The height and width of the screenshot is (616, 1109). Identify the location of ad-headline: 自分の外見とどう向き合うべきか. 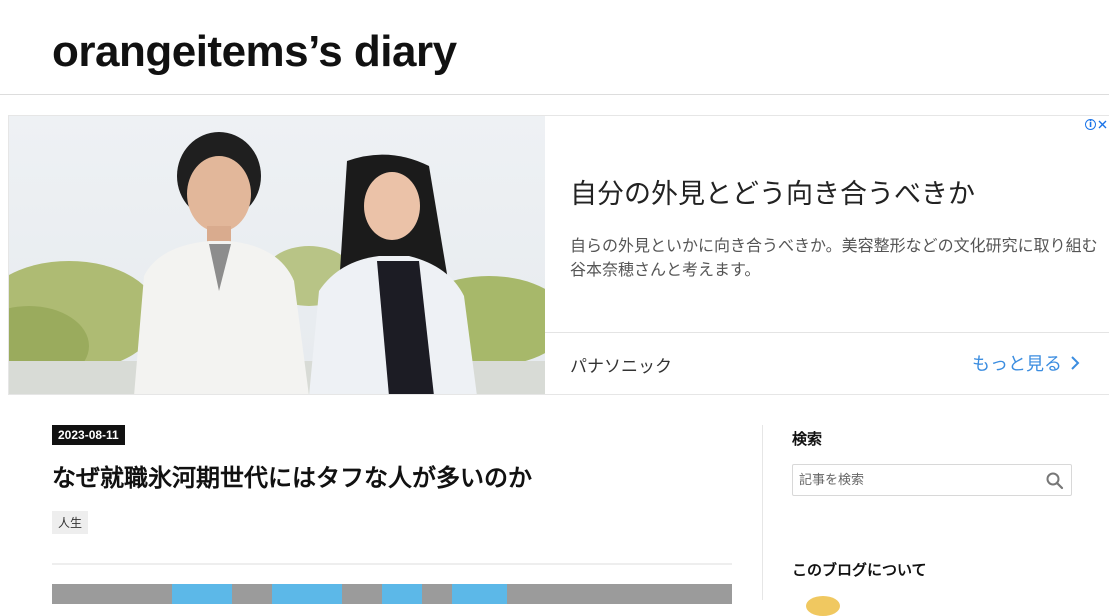
(772, 191).